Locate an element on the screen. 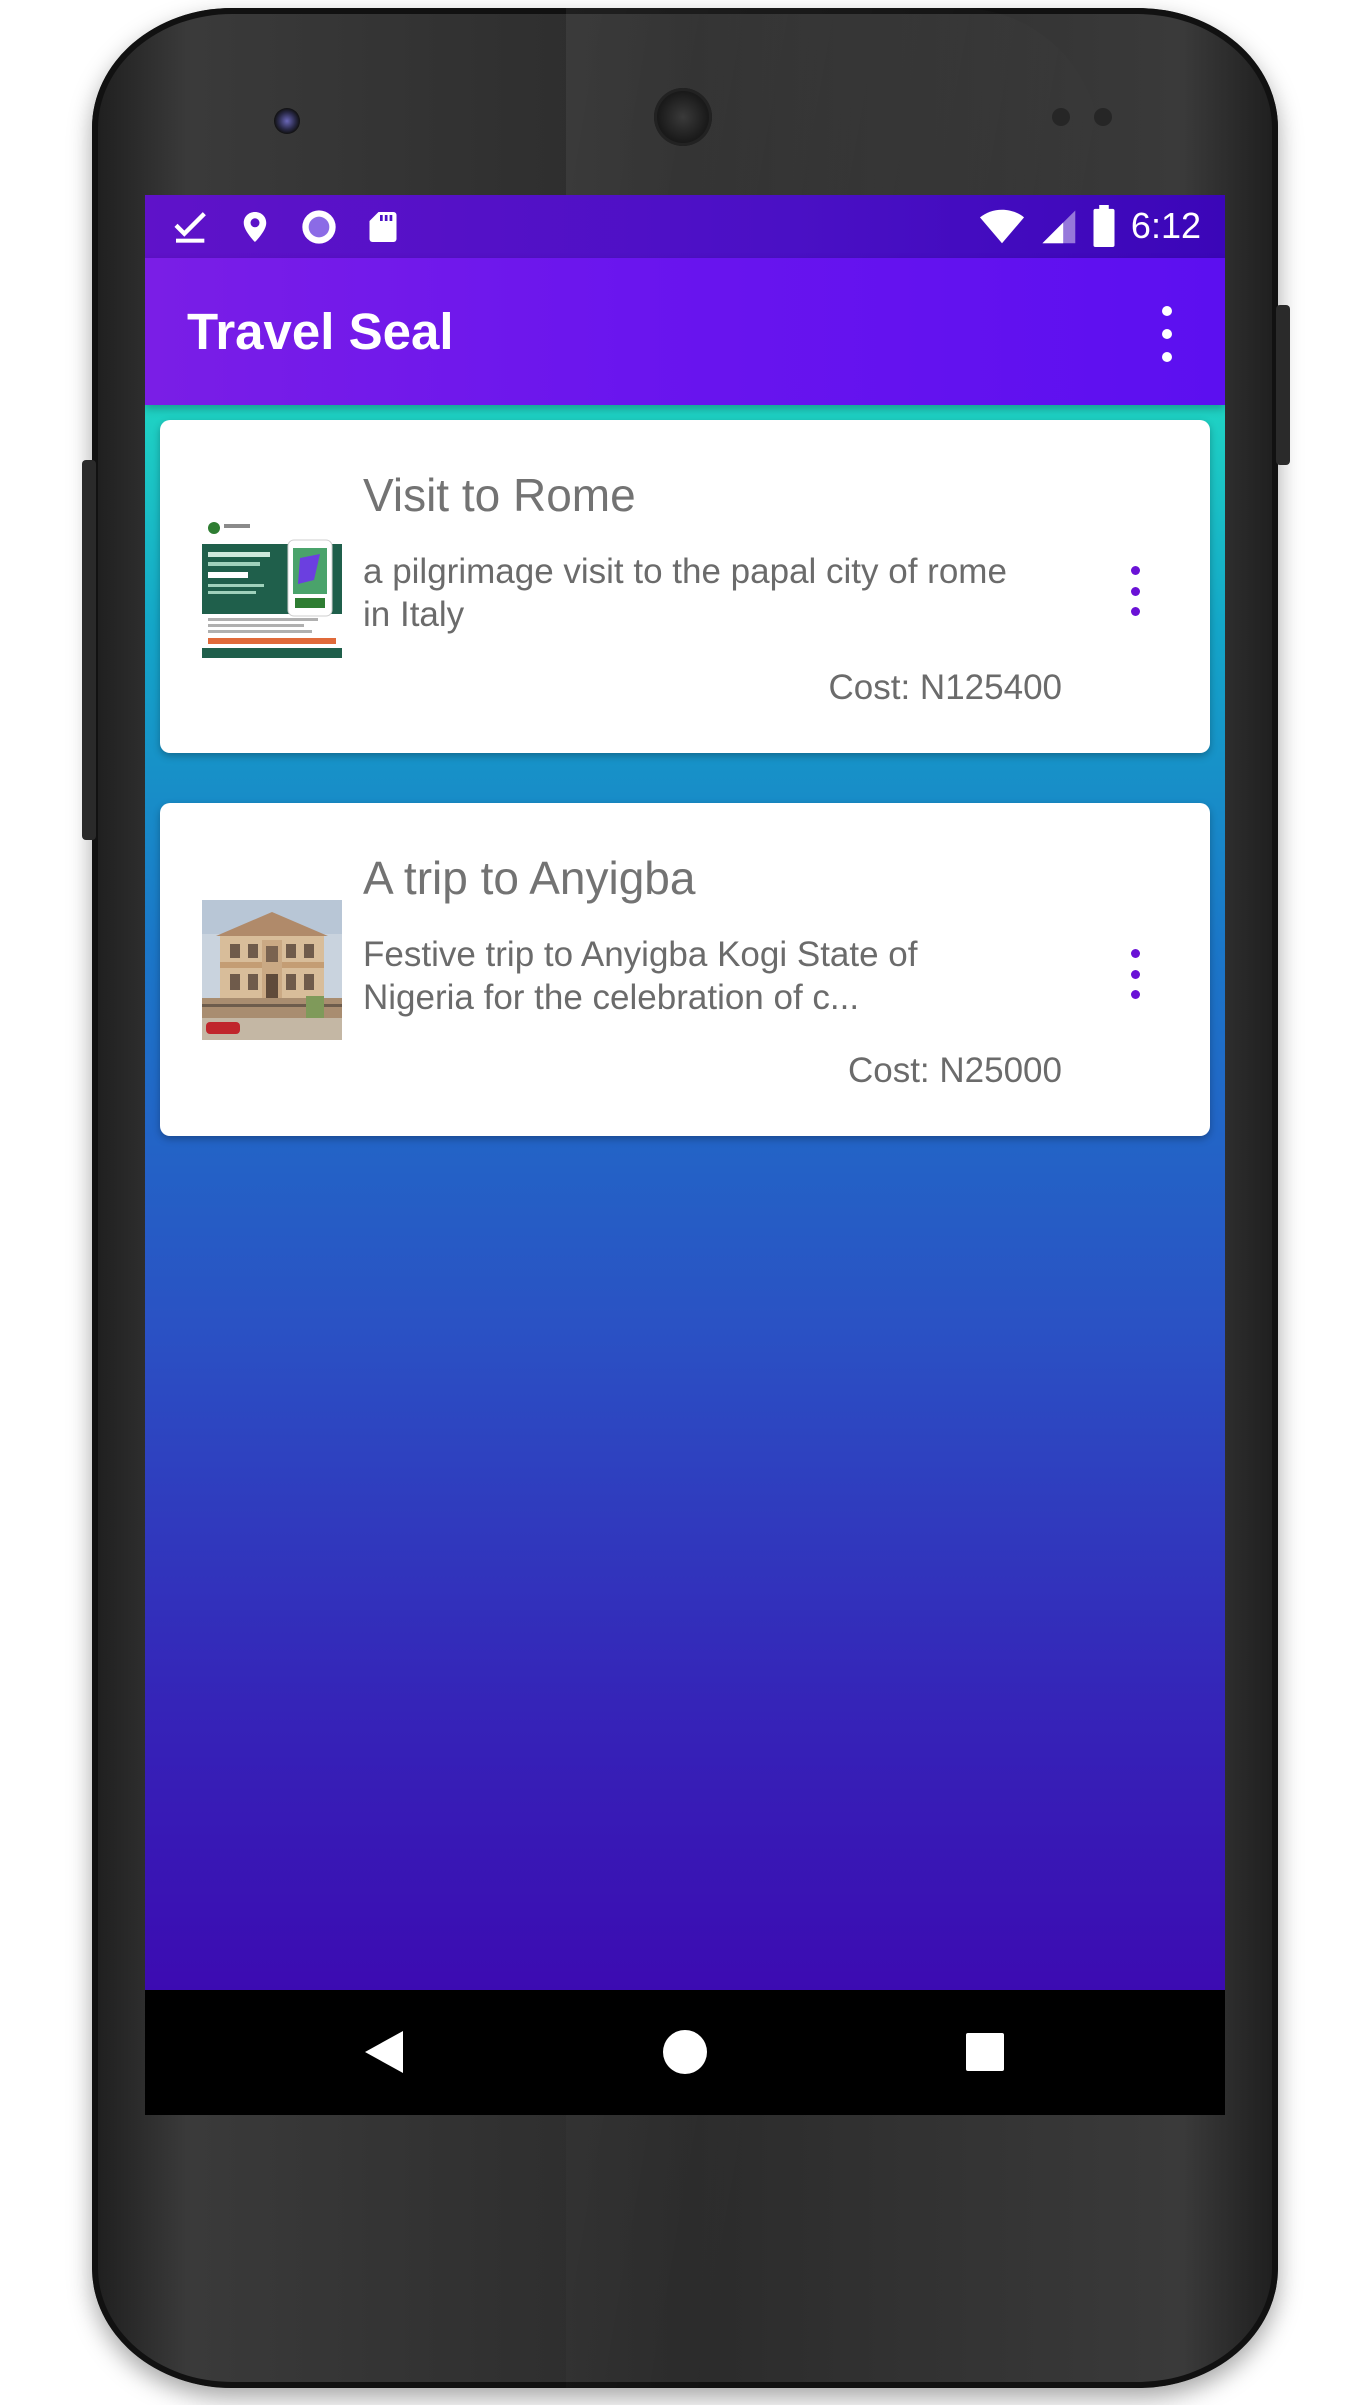 This screenshot has height=2405, width=1370. status-time: 6:12 is located at coordinates (1165, 225).